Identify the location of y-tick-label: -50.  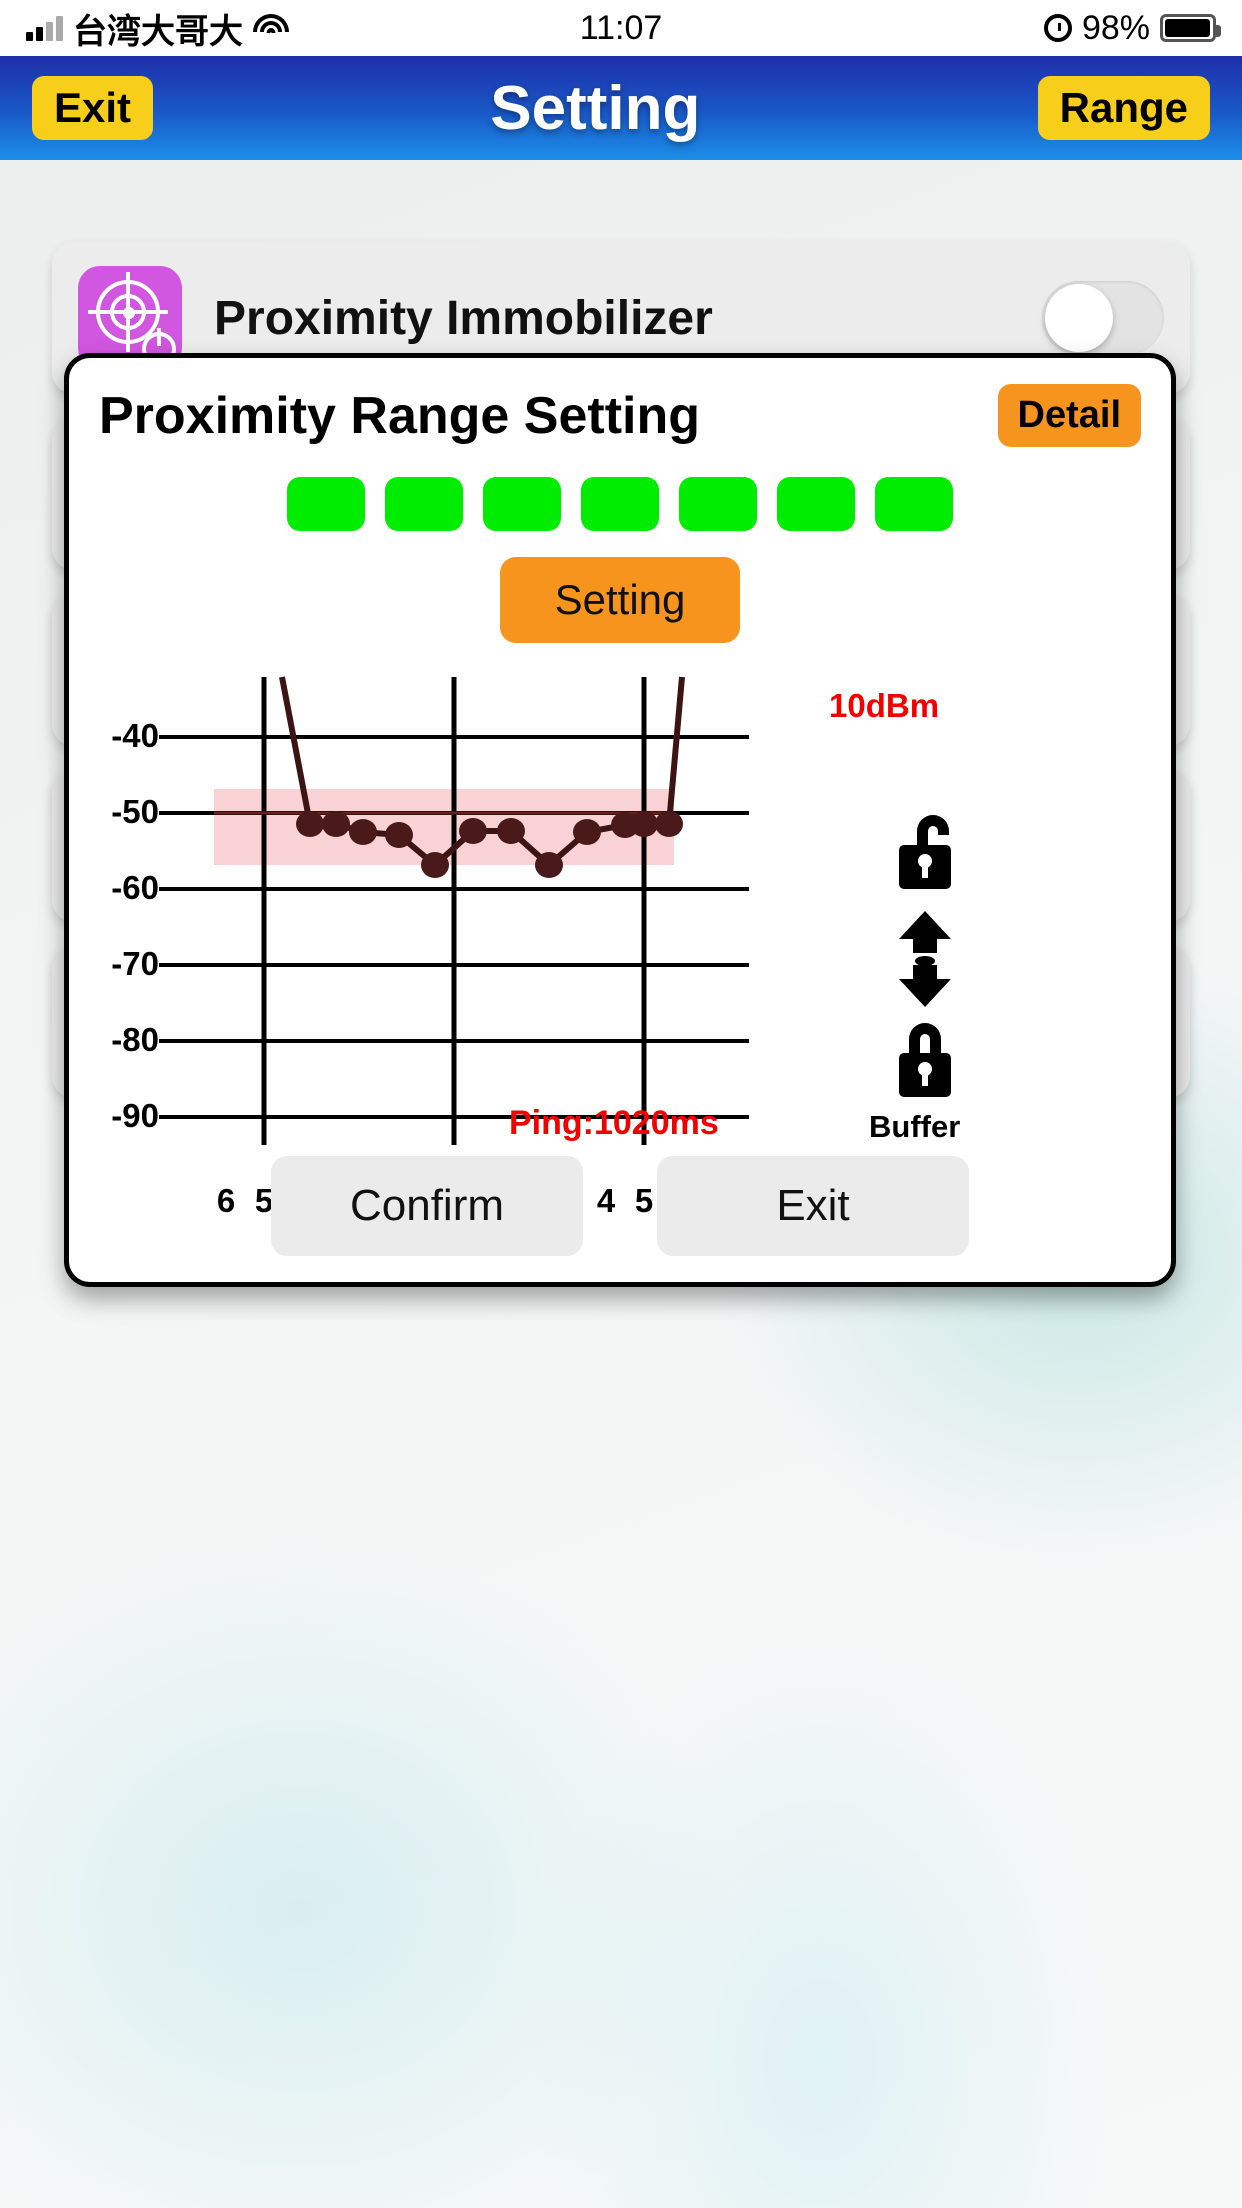
(135, 811).